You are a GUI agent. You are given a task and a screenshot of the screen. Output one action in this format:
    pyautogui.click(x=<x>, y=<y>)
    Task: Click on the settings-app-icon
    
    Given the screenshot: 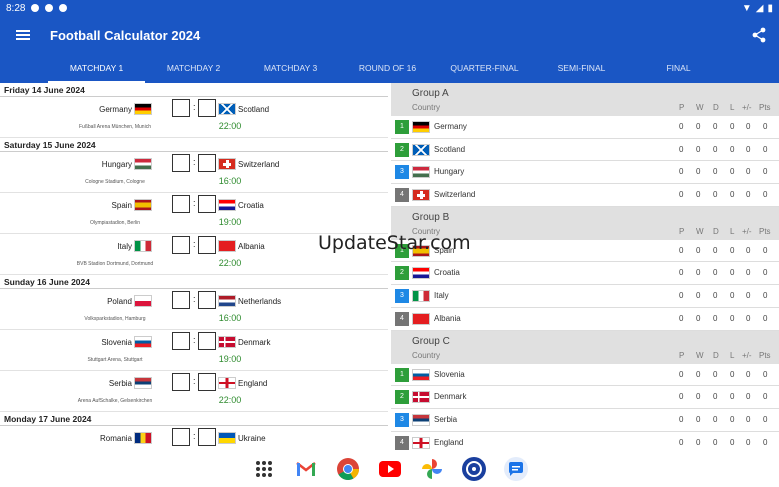 What is the action you would take?
    pyautogui.click(x=474, y=469)
    